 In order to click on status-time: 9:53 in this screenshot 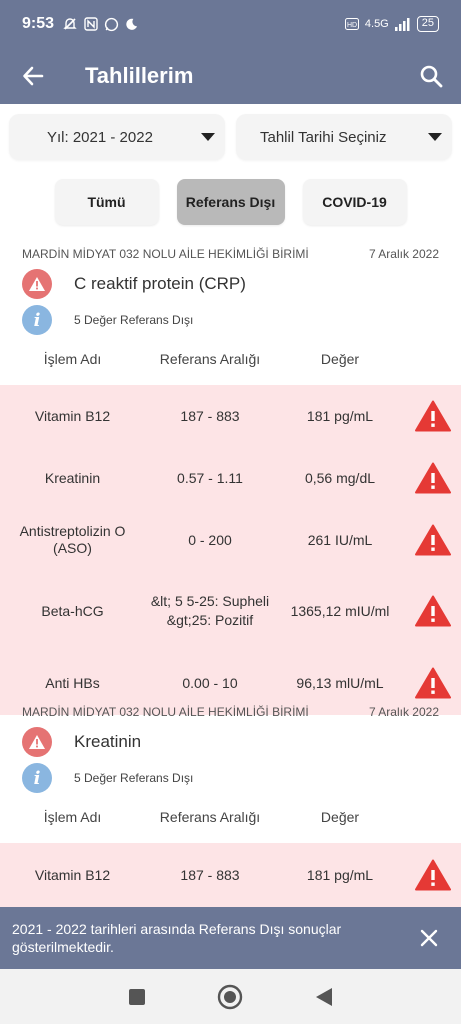, I will do `click(38, 23)`.